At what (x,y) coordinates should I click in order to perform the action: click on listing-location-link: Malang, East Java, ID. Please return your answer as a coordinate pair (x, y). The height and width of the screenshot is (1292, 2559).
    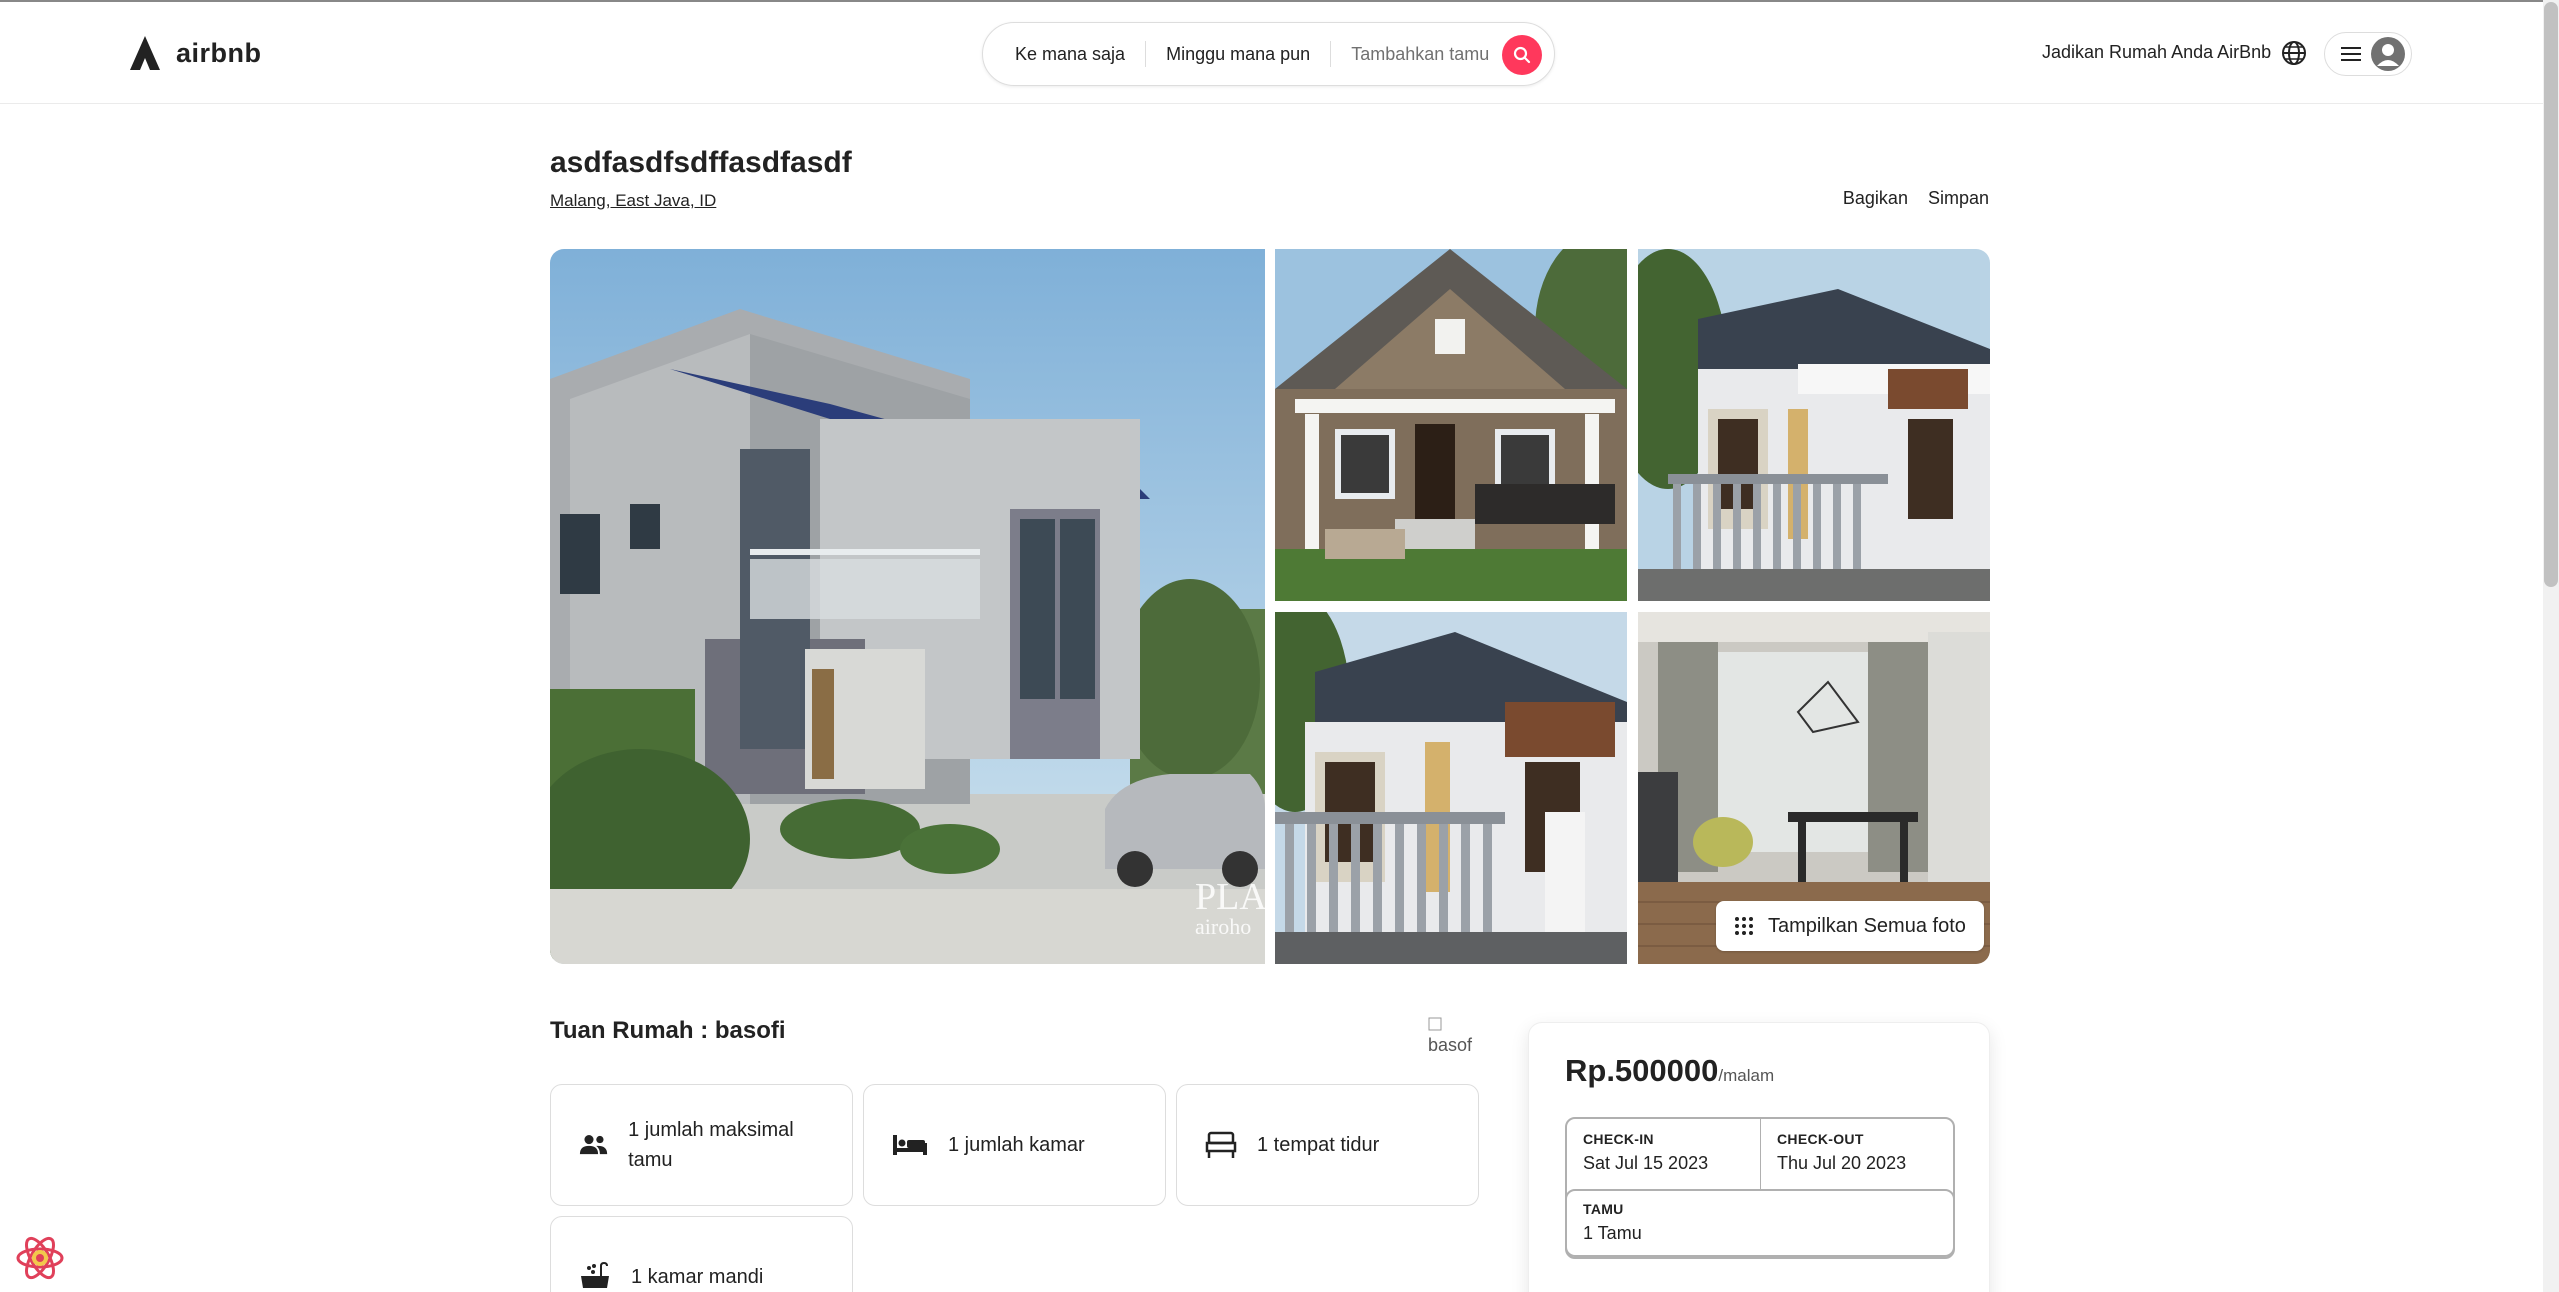
    Looking at the image, I should click on (633, 201).